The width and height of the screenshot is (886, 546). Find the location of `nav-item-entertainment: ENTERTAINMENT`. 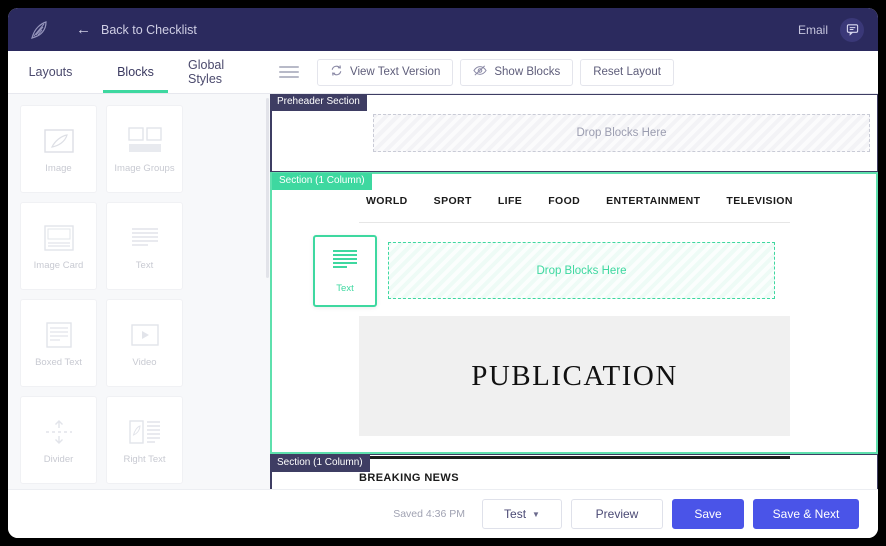

nav-item-entertainment: ENTERTAINMENT is located at coordinates (653, 201).